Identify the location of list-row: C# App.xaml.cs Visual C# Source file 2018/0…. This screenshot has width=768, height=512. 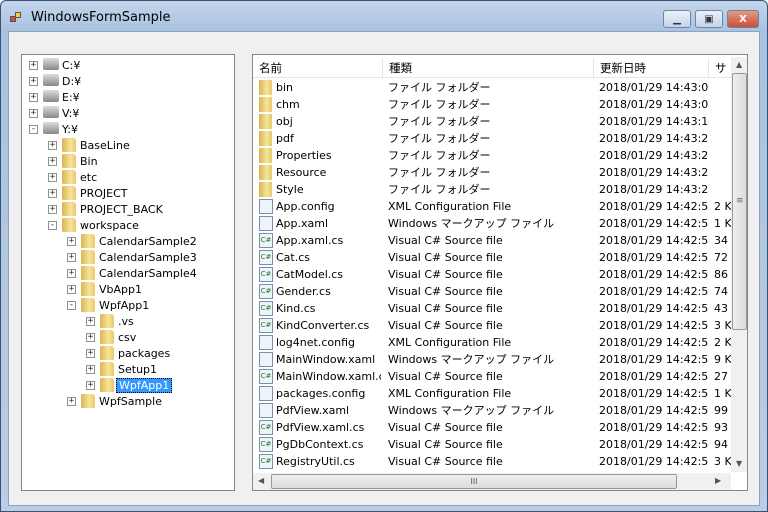
(492, 240).